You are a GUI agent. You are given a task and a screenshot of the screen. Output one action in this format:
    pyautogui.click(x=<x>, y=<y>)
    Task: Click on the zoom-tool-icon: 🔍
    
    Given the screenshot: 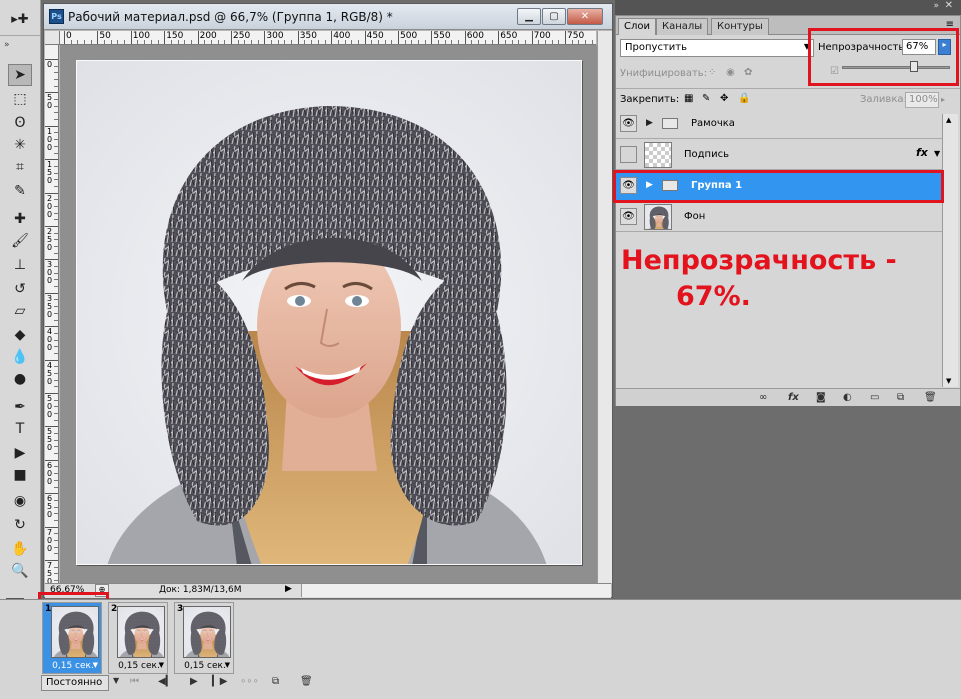 What is the action you would take?
    pyautogui.click(x=20, y=571)
    